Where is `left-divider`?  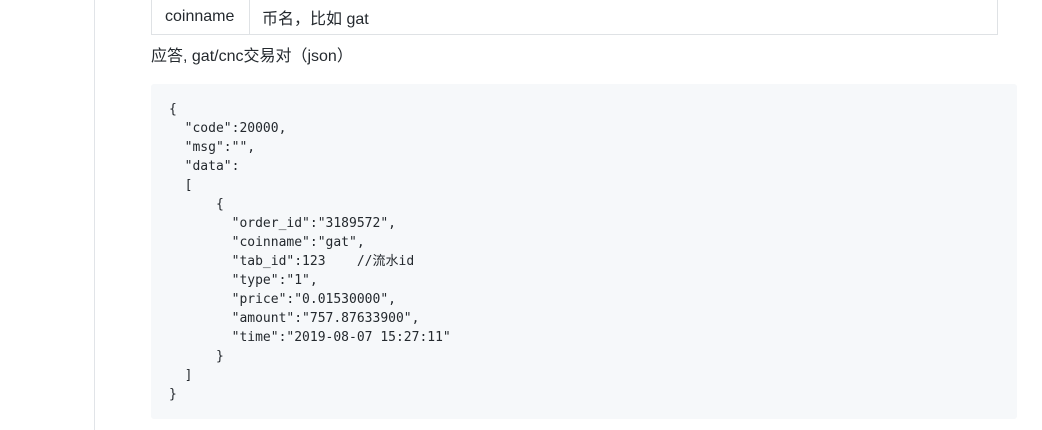 left-divider is located at coordinates (94, 215).